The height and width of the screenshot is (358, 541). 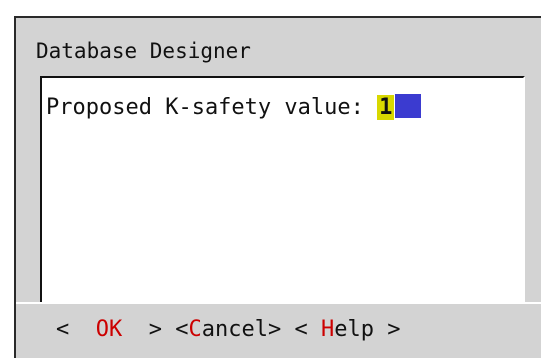 I want to click on dialog-title: Database Designer, so click(x=143, y=51).